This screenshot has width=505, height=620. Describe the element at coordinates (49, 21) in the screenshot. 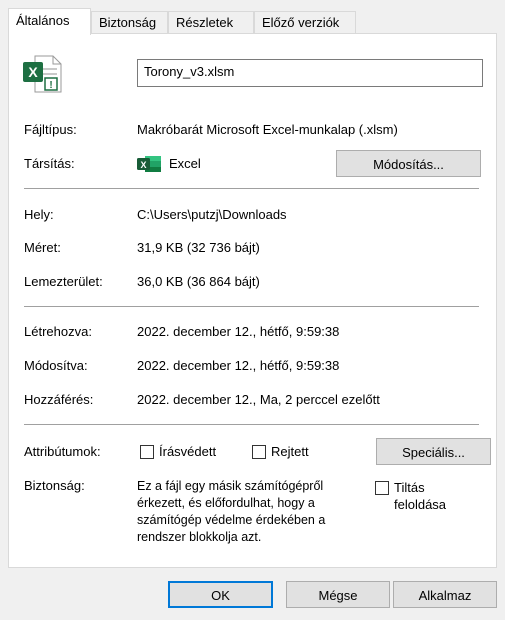

I see `tab-general: Általános` at that location.